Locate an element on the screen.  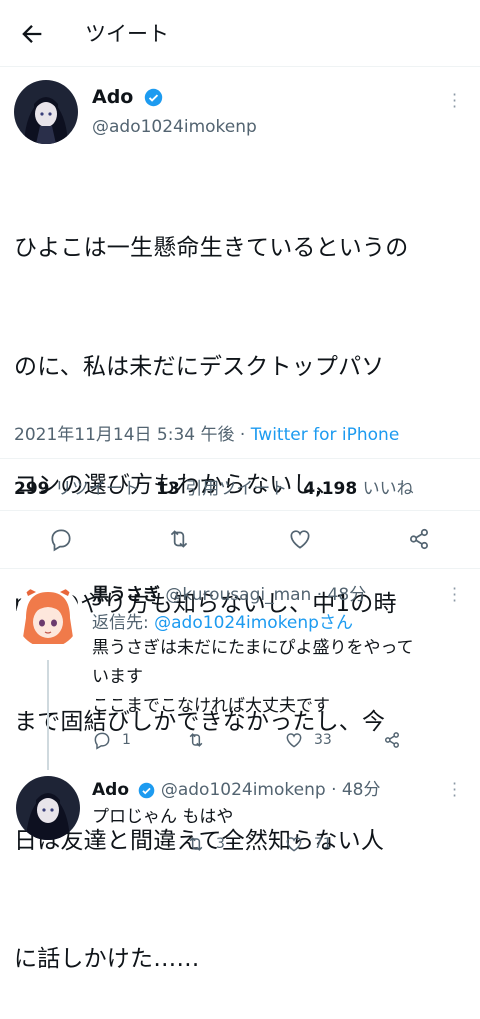
reply-line: ここまでこなければ大丈夫です is located at coordinates (211, 706).